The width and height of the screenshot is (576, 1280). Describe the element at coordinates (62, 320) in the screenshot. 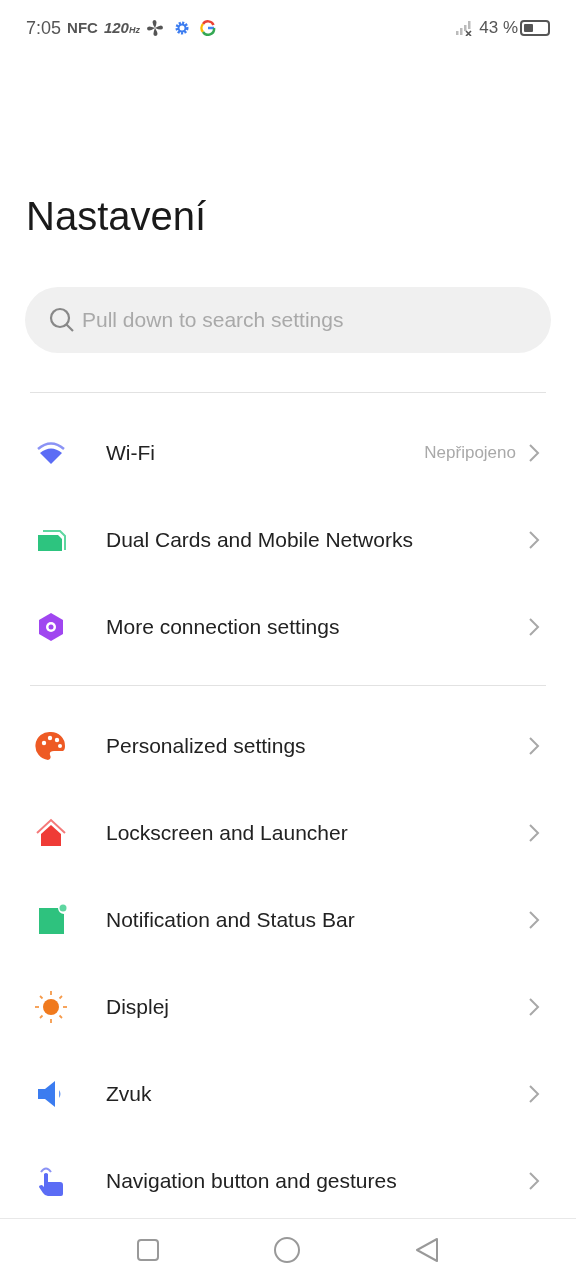

I see `search-icon` at that location.